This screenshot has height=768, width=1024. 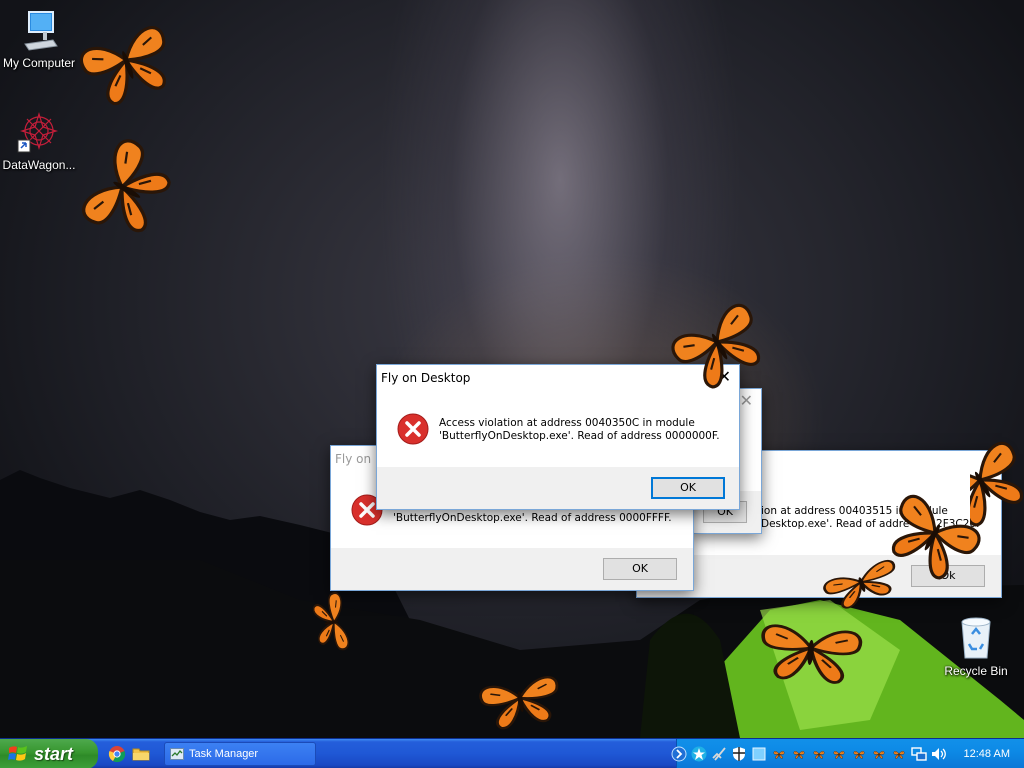 What do you see at coordinates (939, 754) in the screenshot?
I see `volume-icon` at bounding box center [939, 754].